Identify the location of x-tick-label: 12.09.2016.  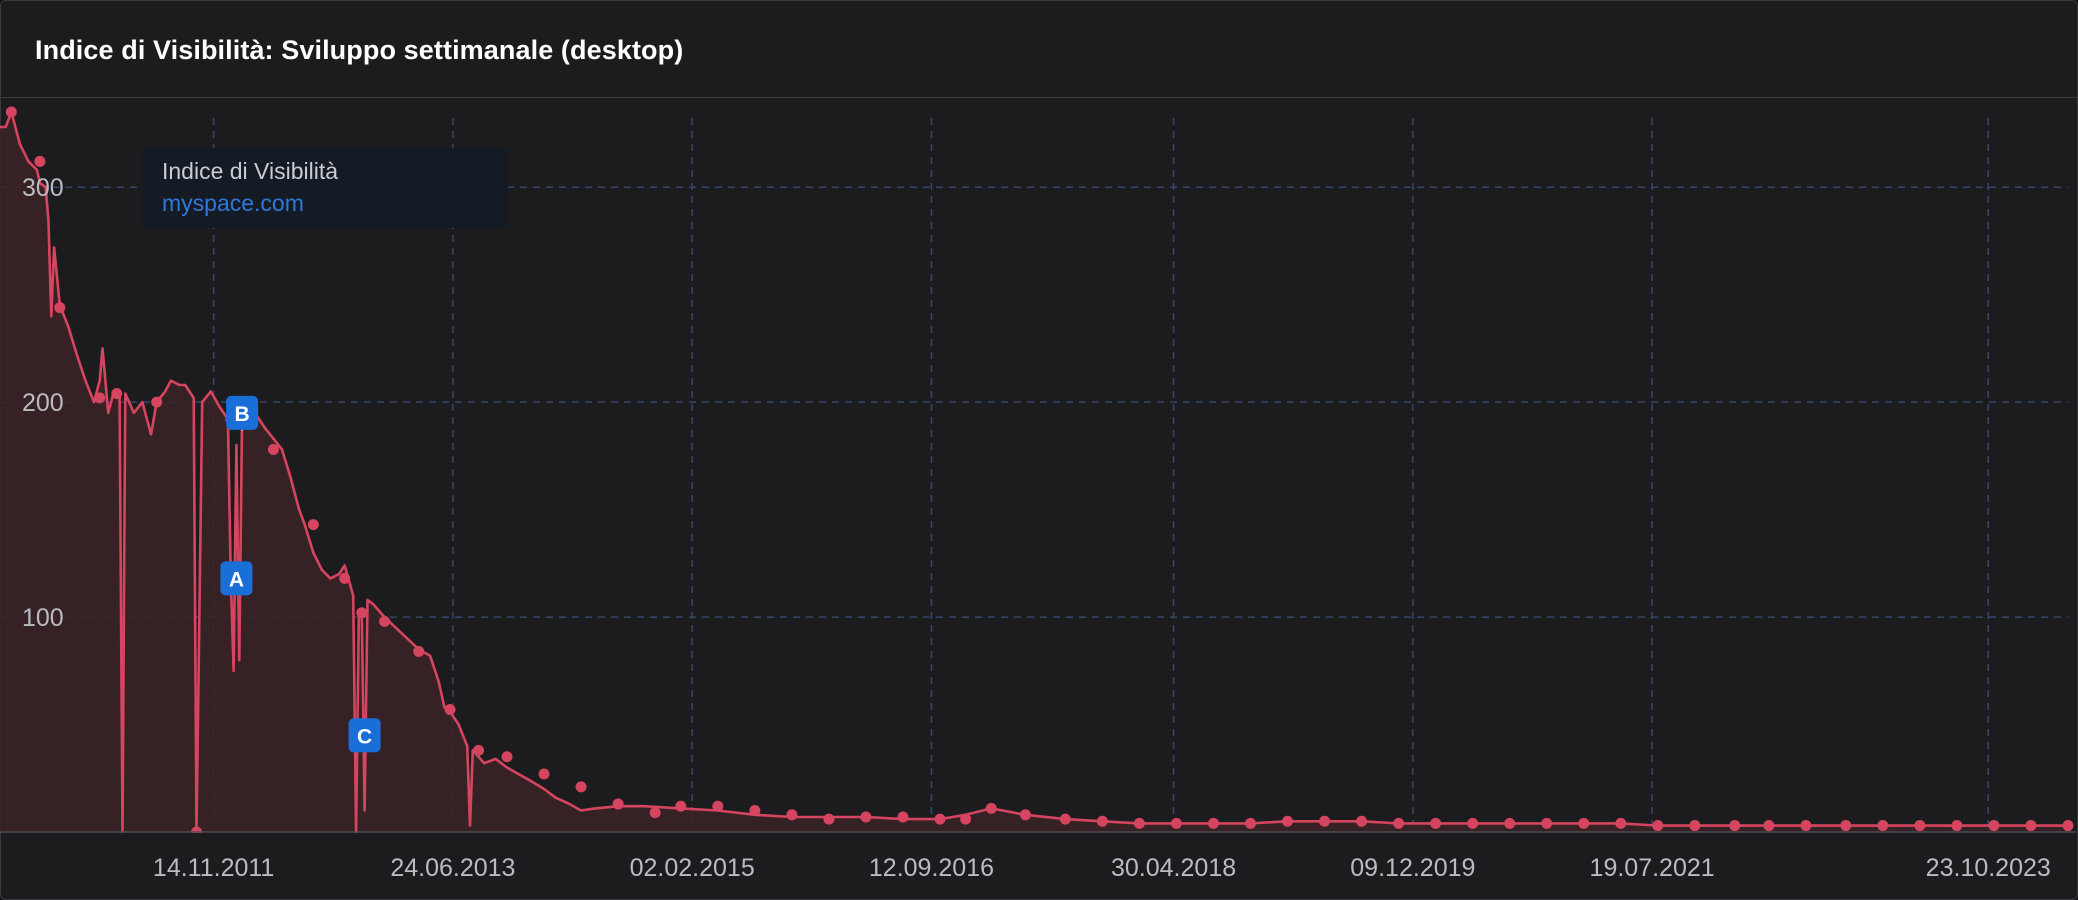
(931, 868).